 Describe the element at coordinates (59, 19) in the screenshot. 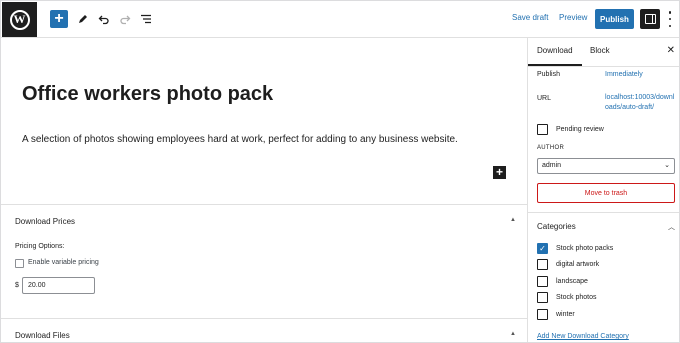

I see `add-block-button: +` at that location.